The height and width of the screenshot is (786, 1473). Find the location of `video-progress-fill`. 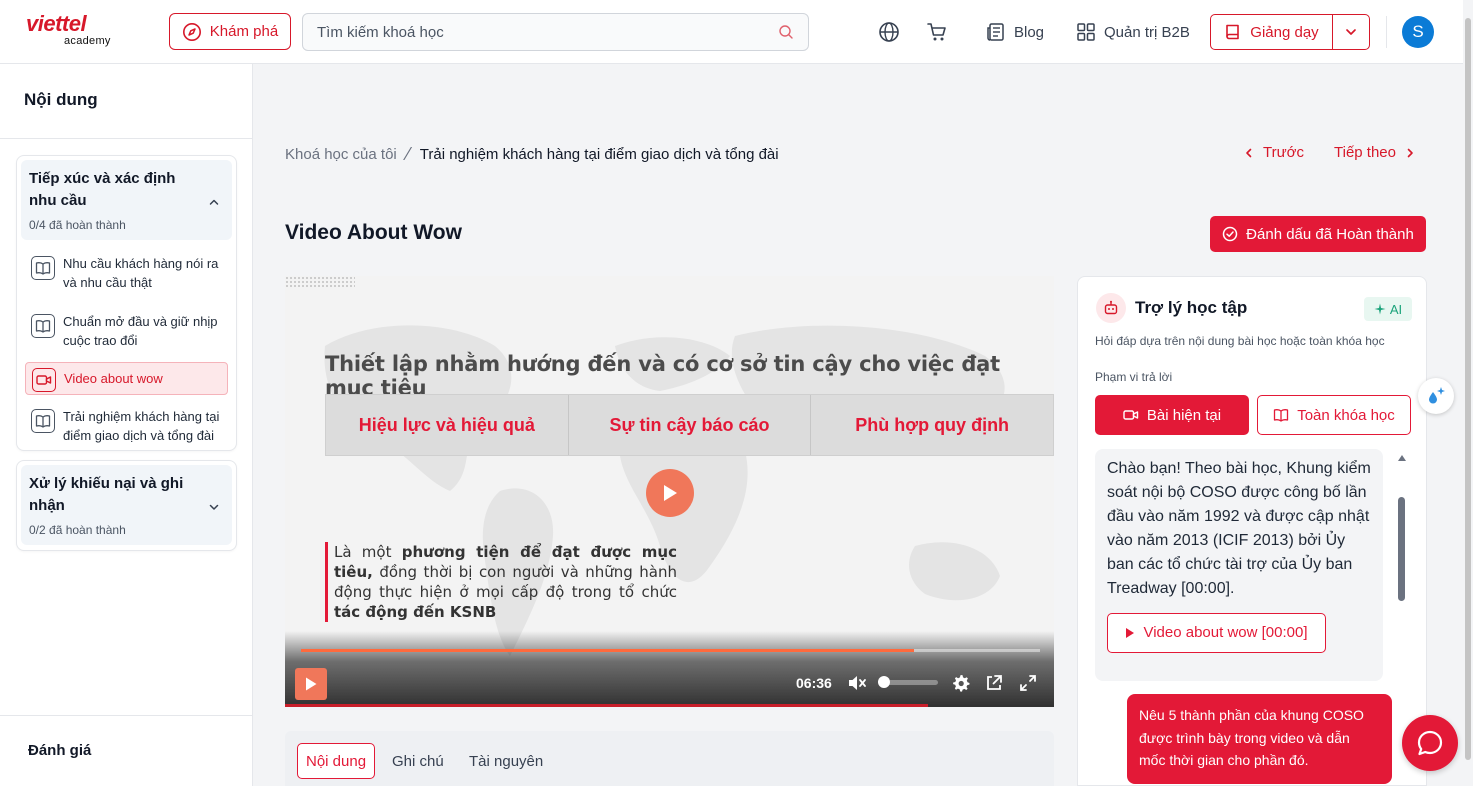

video-progress-fill is located at coordinates (608, 650).